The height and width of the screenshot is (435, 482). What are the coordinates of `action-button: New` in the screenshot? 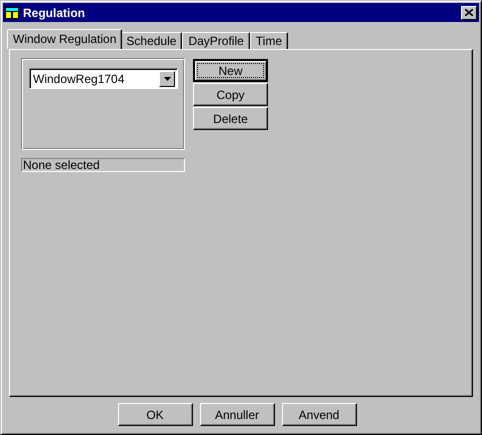 It's located at (230, 70).